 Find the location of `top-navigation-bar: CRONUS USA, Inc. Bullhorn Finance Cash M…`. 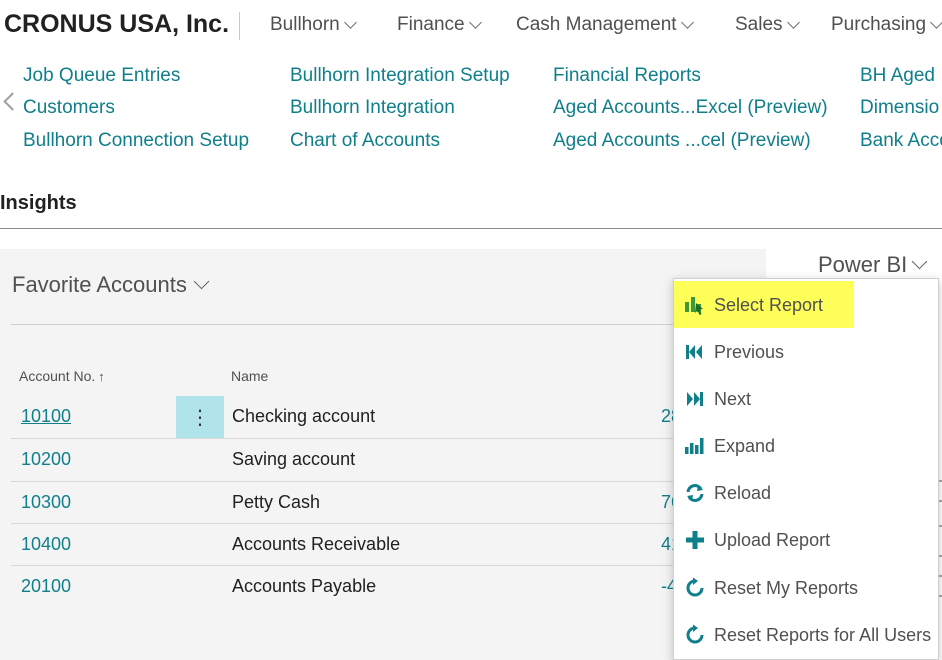

top-navigation-bar: CRONUS USA, Inc. Bullhorn Finance Cash M… is located at coordinates (471, 26).